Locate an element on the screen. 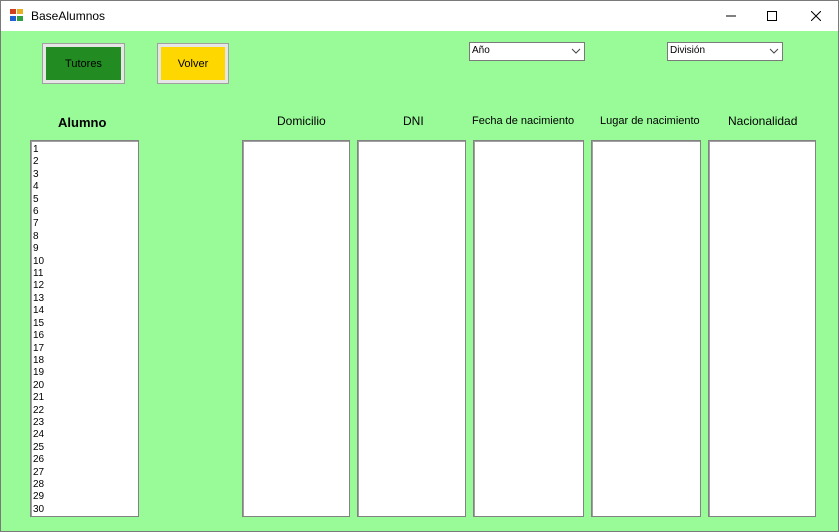 This screenshot has width=839, height=532. list-item: 22 is located at coordinates (38, 411).